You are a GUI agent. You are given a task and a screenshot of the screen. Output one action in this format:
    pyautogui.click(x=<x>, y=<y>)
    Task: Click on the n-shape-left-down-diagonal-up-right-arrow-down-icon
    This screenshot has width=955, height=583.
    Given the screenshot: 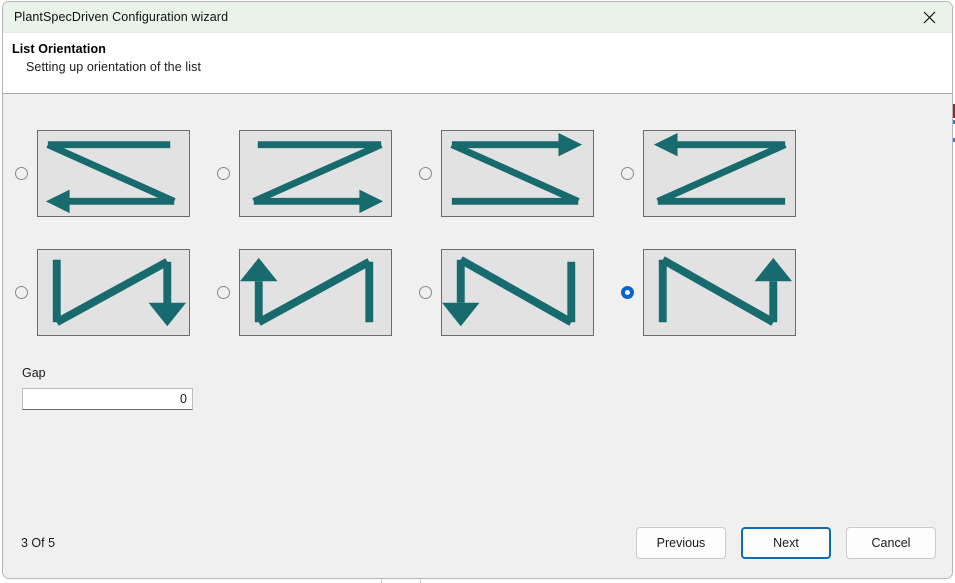 What is the action you would take?
    pyautogui.click(x=119, y=292)
    